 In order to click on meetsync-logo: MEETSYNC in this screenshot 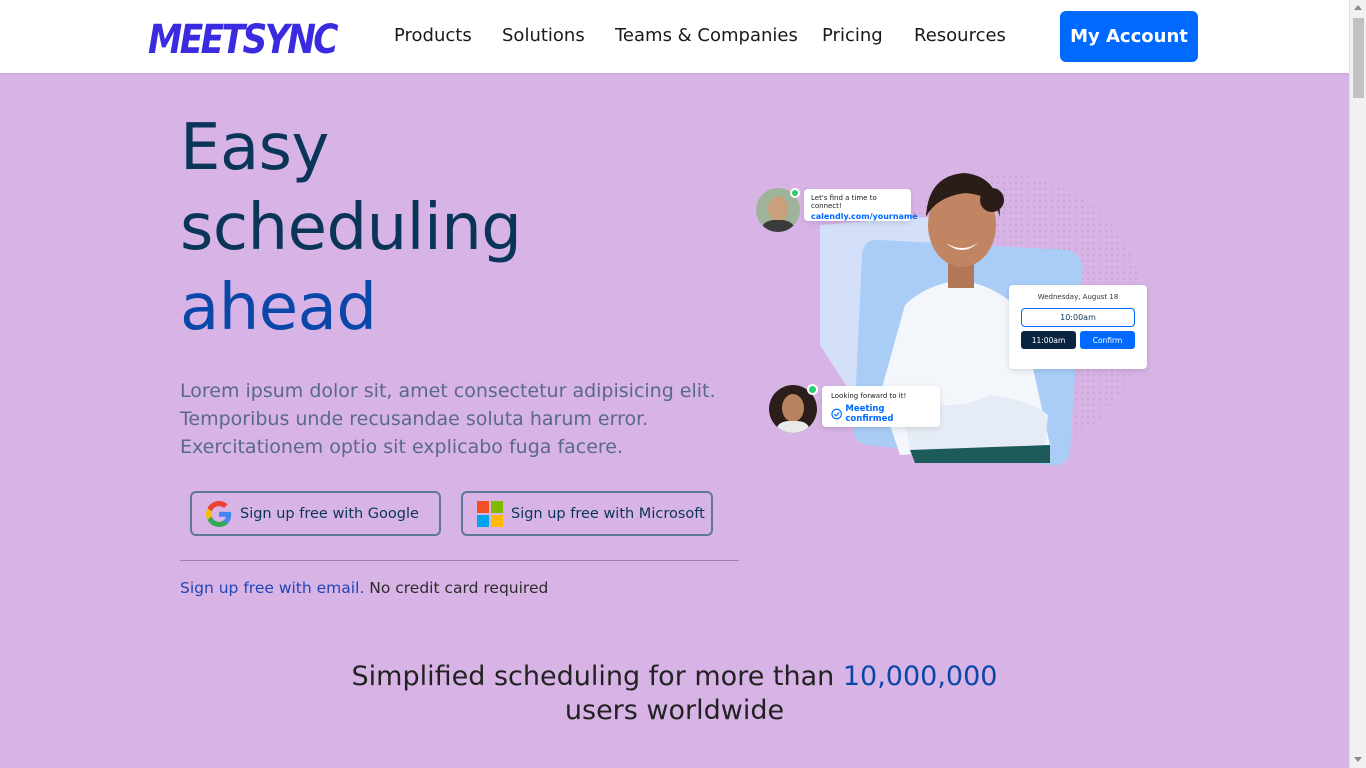, I will do `click(242, 37)`.